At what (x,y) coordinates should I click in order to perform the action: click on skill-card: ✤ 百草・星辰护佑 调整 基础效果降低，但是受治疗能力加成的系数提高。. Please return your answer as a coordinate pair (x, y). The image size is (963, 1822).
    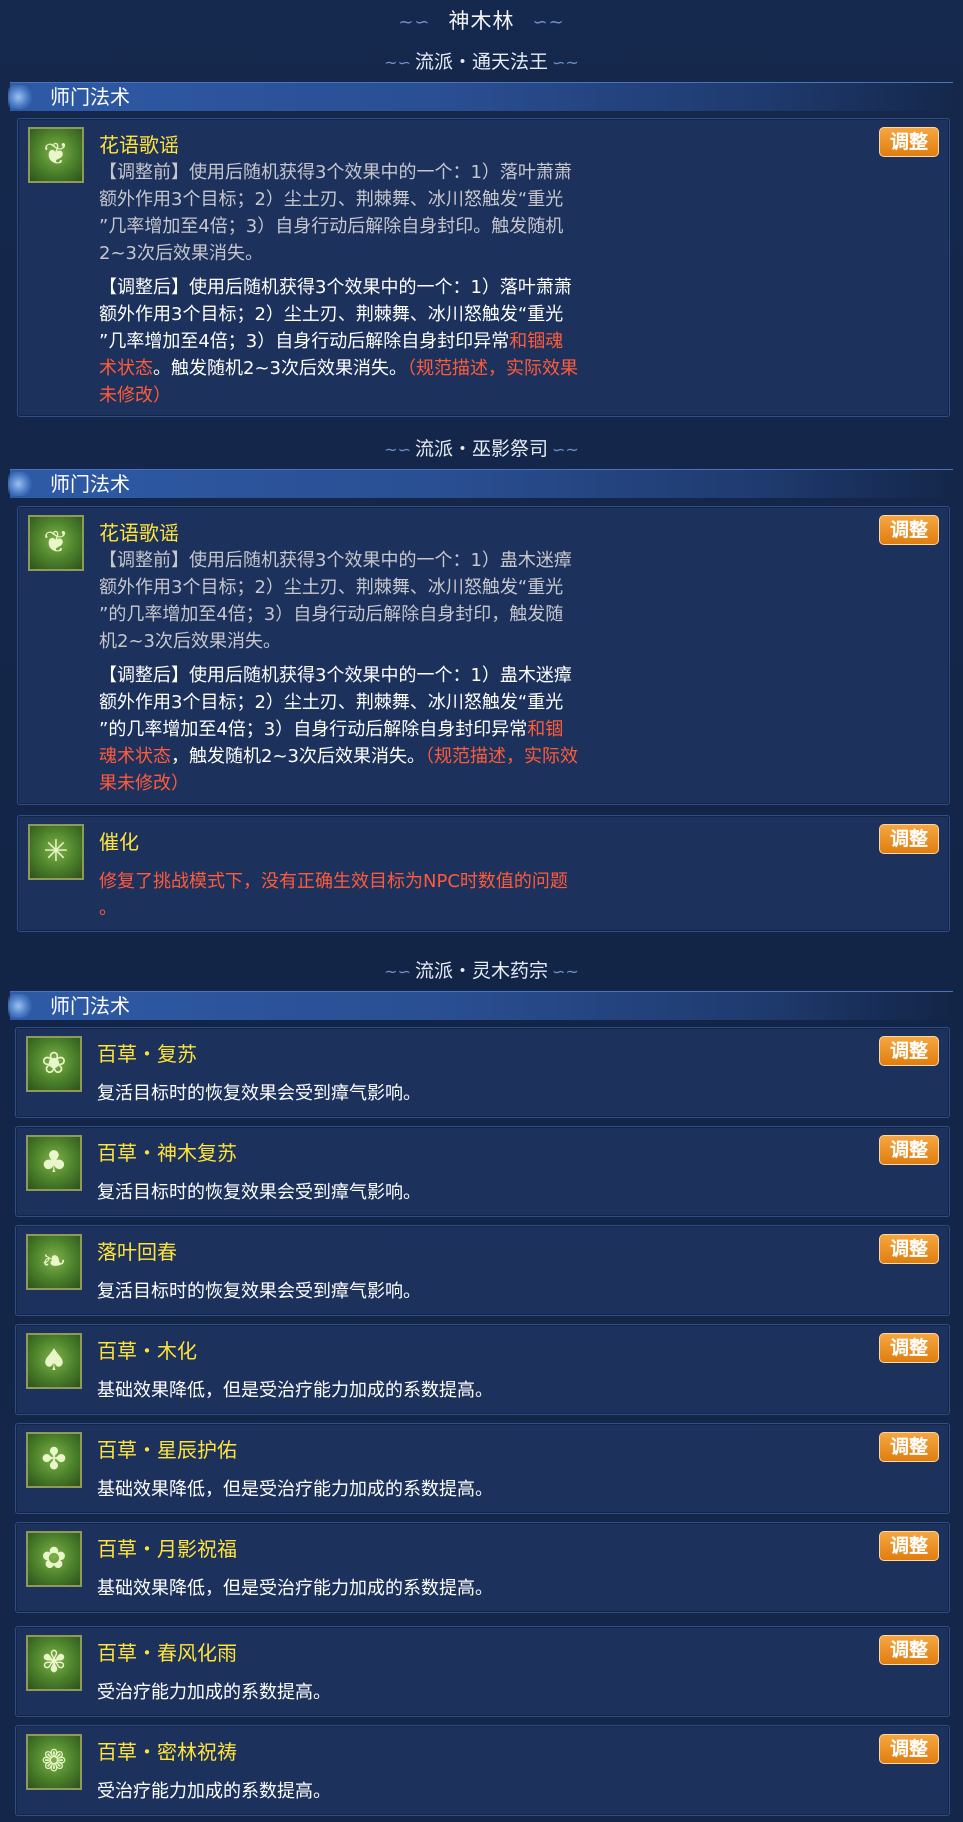
    Looking at the image, I should click on (482, 1468).